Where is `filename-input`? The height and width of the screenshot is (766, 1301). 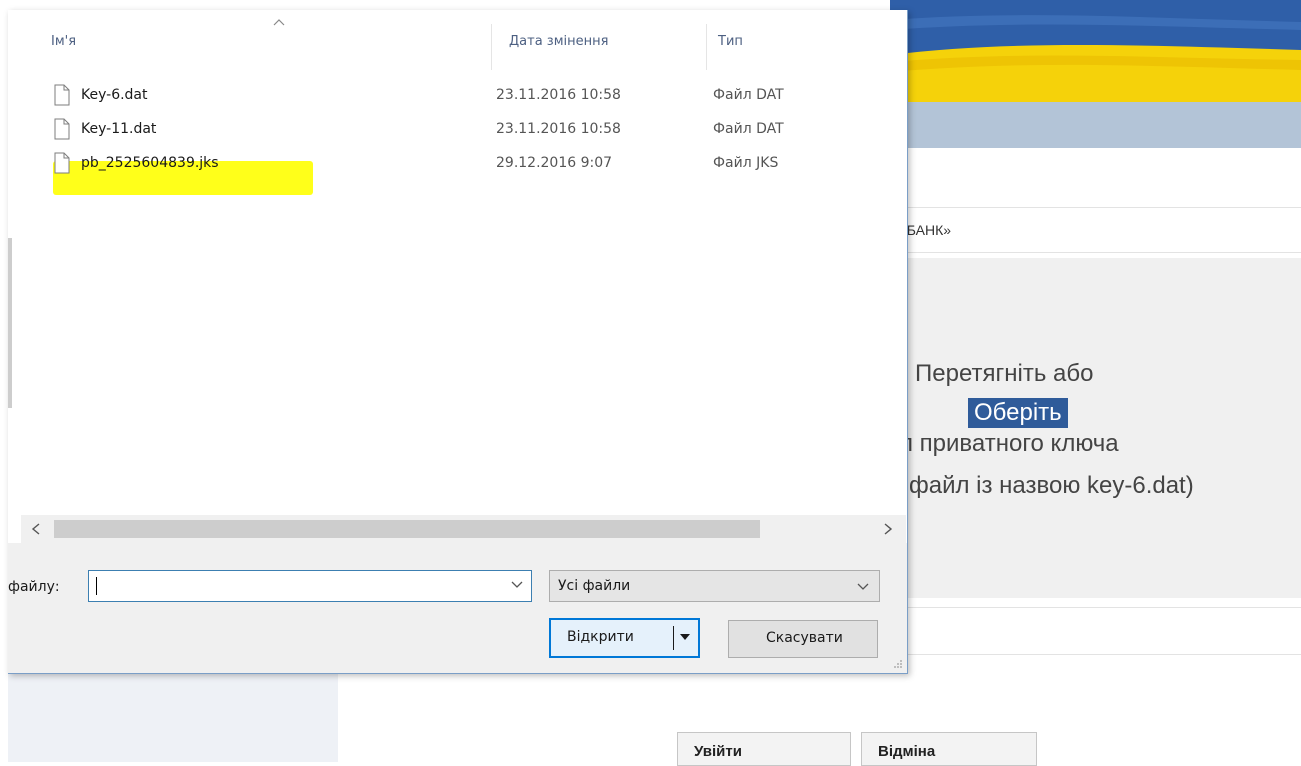 filename-input is located at coordinates (300, 586).